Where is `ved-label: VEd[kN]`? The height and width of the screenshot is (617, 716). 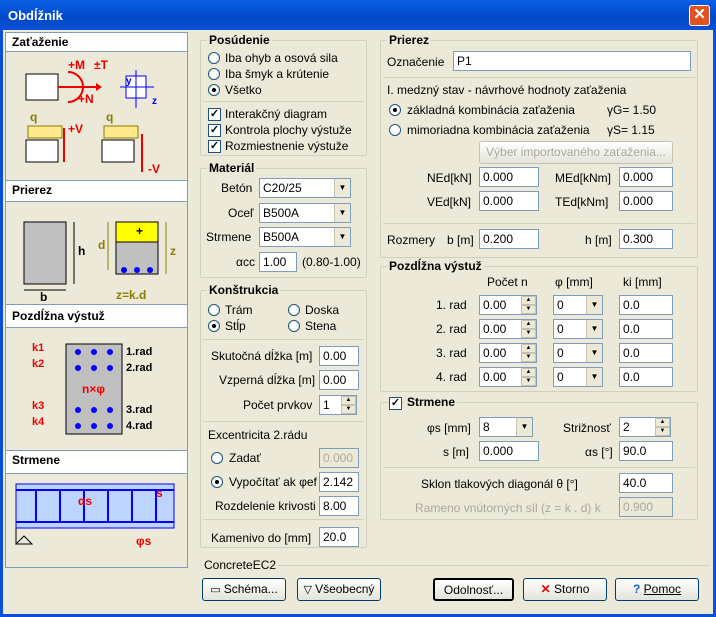 ved-label: VEd[kN] is located at coordinates (449, 202).